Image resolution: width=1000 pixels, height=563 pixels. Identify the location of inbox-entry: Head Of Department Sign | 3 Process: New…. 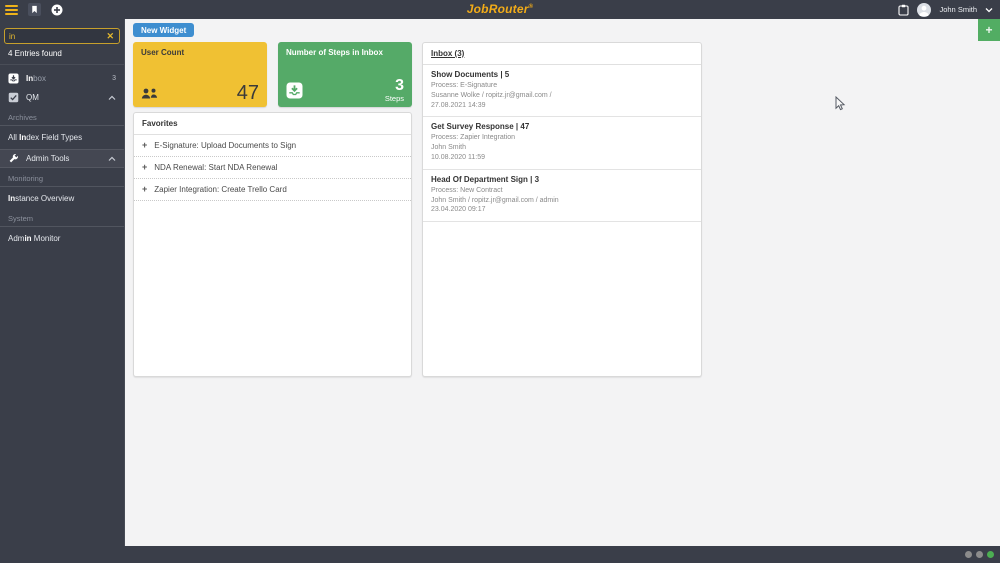
(562, 196).